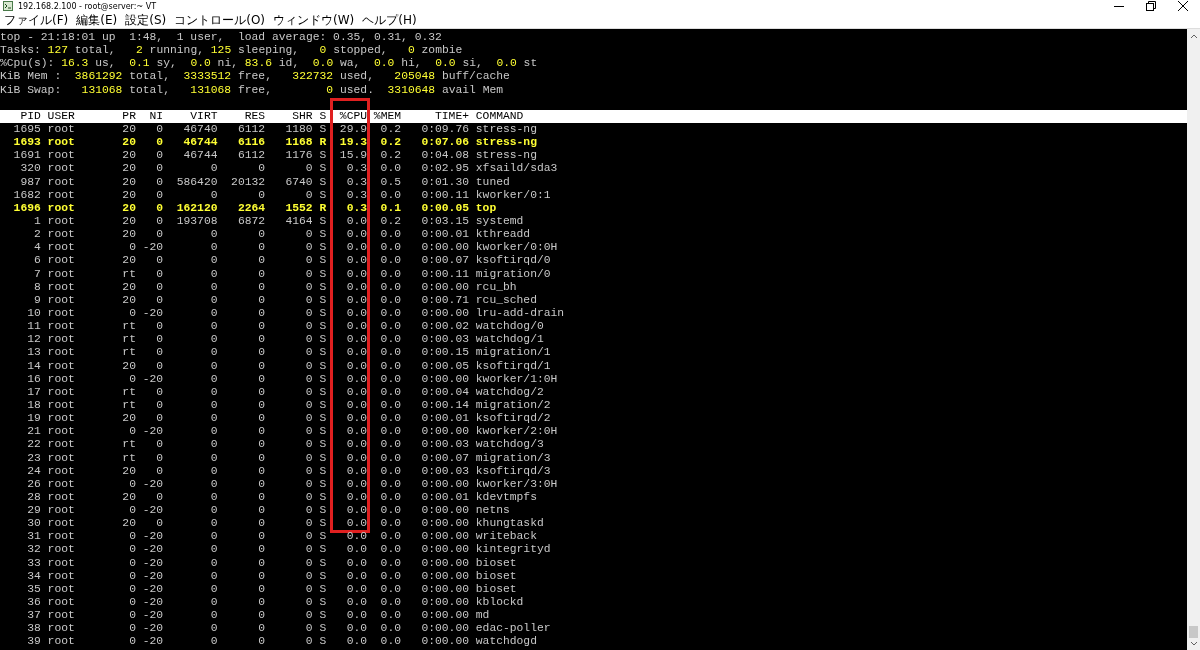 The image size is (1200, 650). What do you see at coordinates (36, 261) in the screenshot?
I see `table-cell-text: 6` at bounding box center [36, 261].